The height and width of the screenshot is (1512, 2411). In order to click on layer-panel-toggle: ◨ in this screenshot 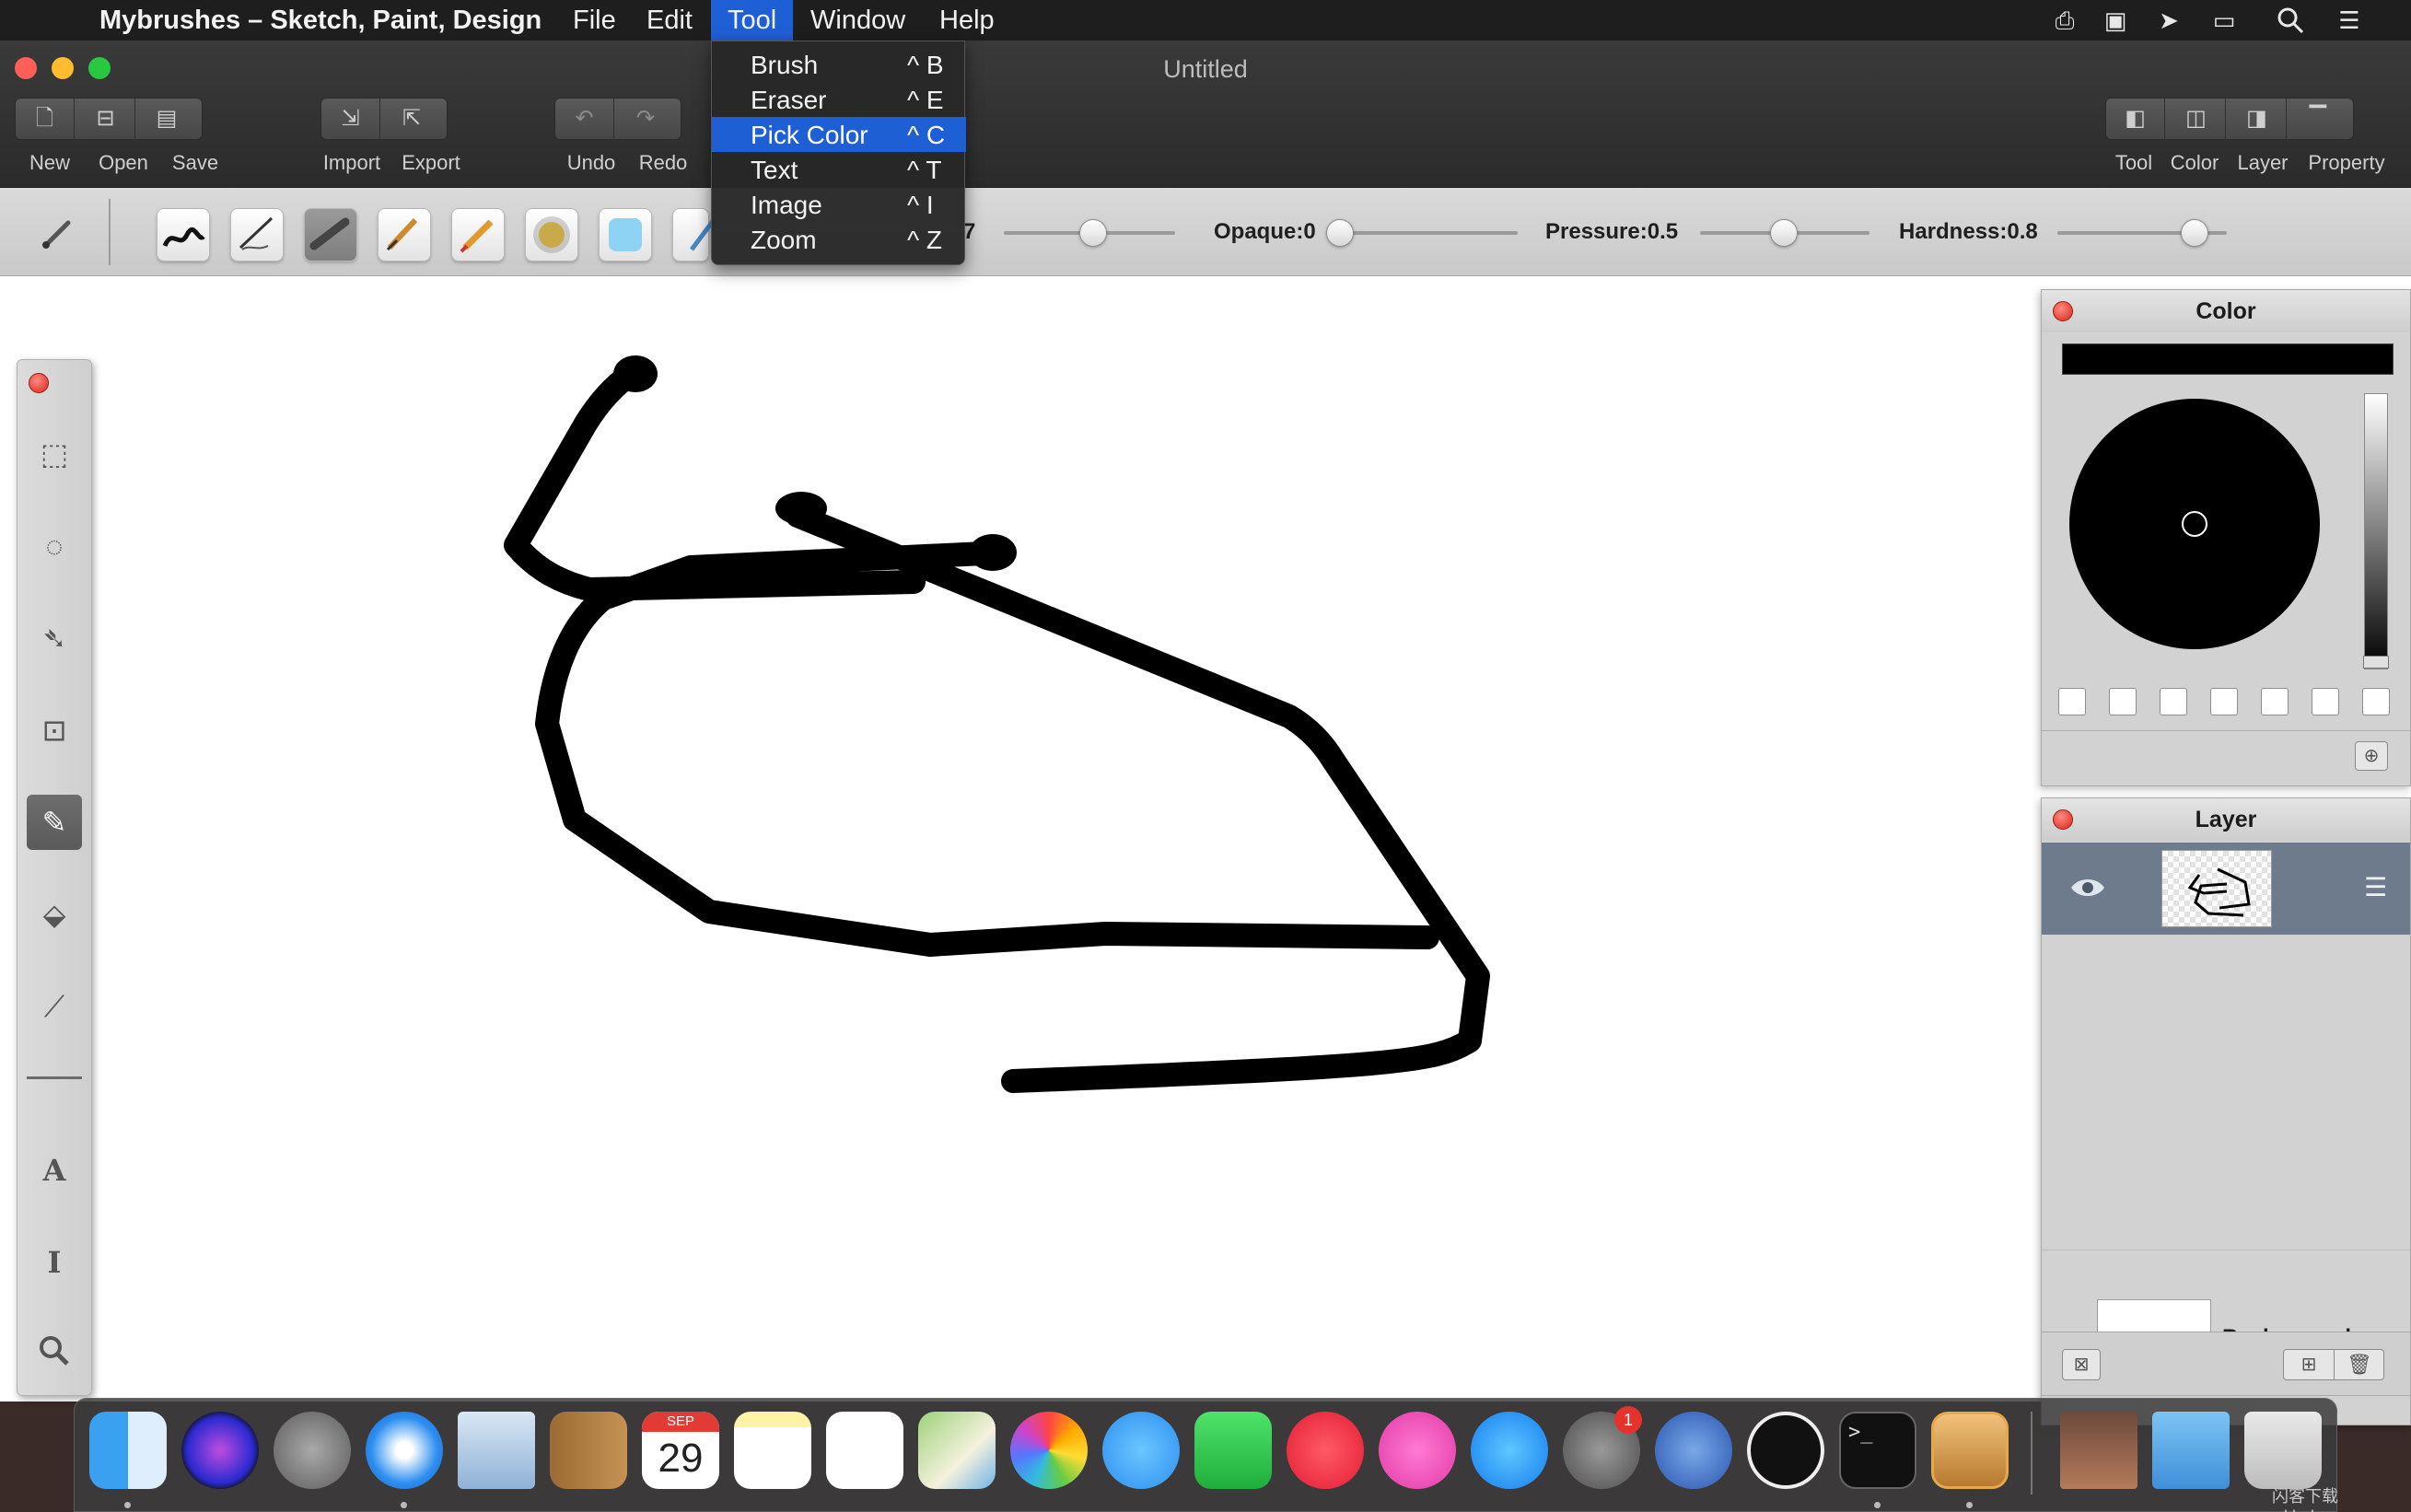, I will do `click(2258, 119)`.